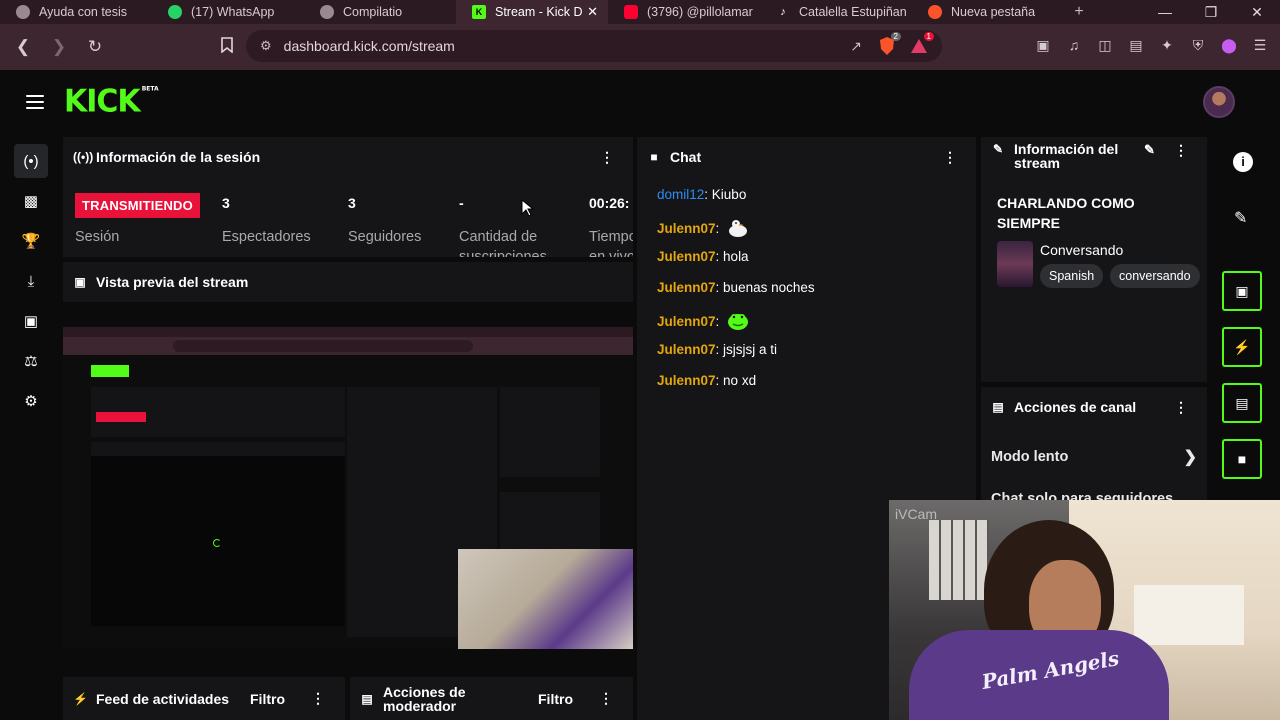  What do you see at coordinates (226, 203) in the screenshot?
I see `viewers-value: 3` at bounding box center [226, 203].